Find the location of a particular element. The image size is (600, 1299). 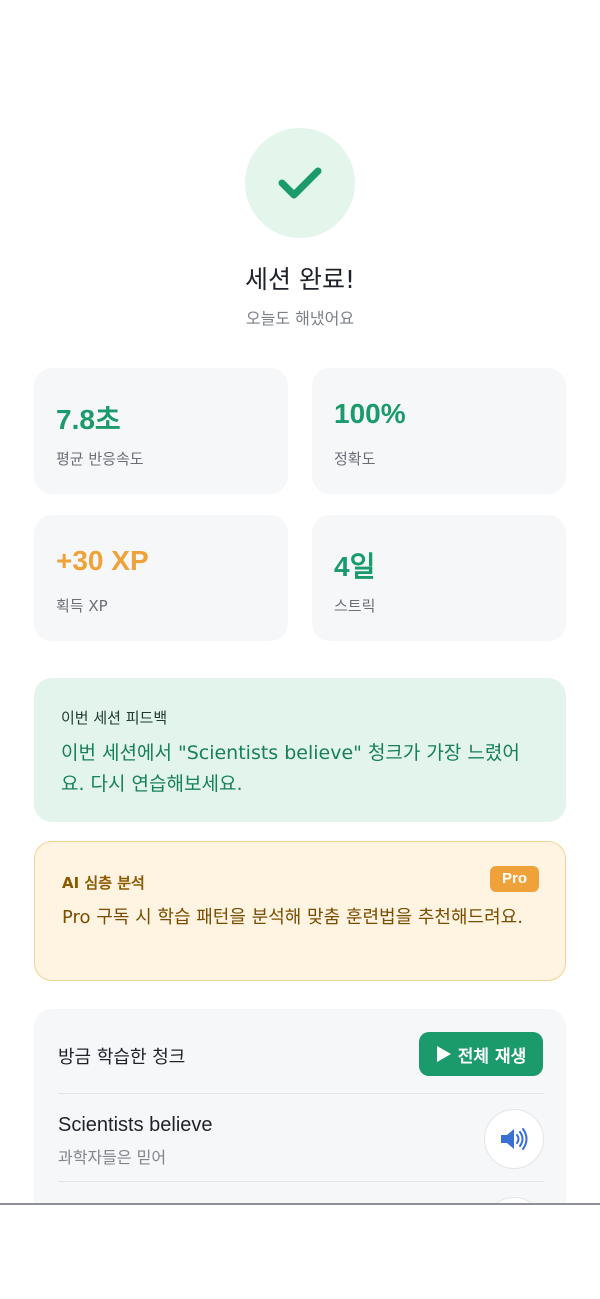

play-all-label: 전체 재생 is located at coordinates (492, 1056).